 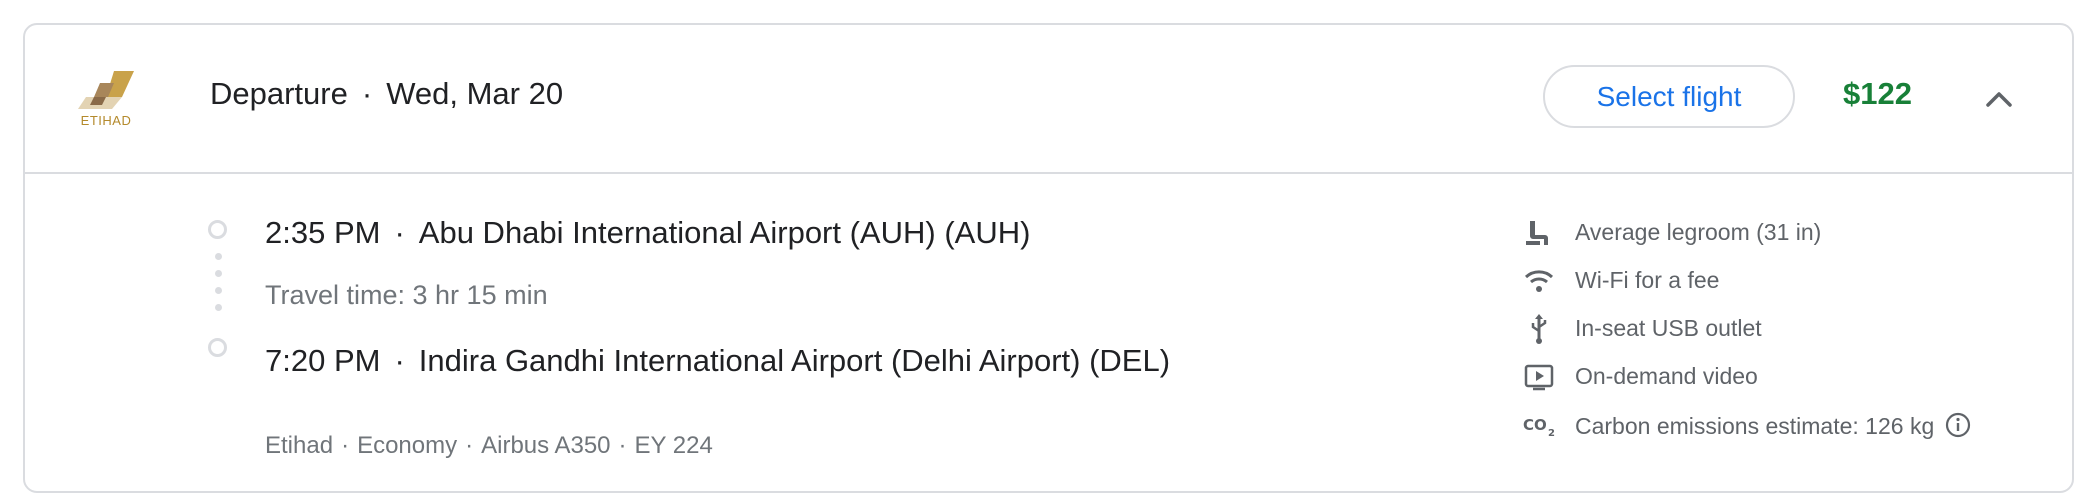 I want to click on airline-logo: ETIHAD, so click(x=106, y=99).